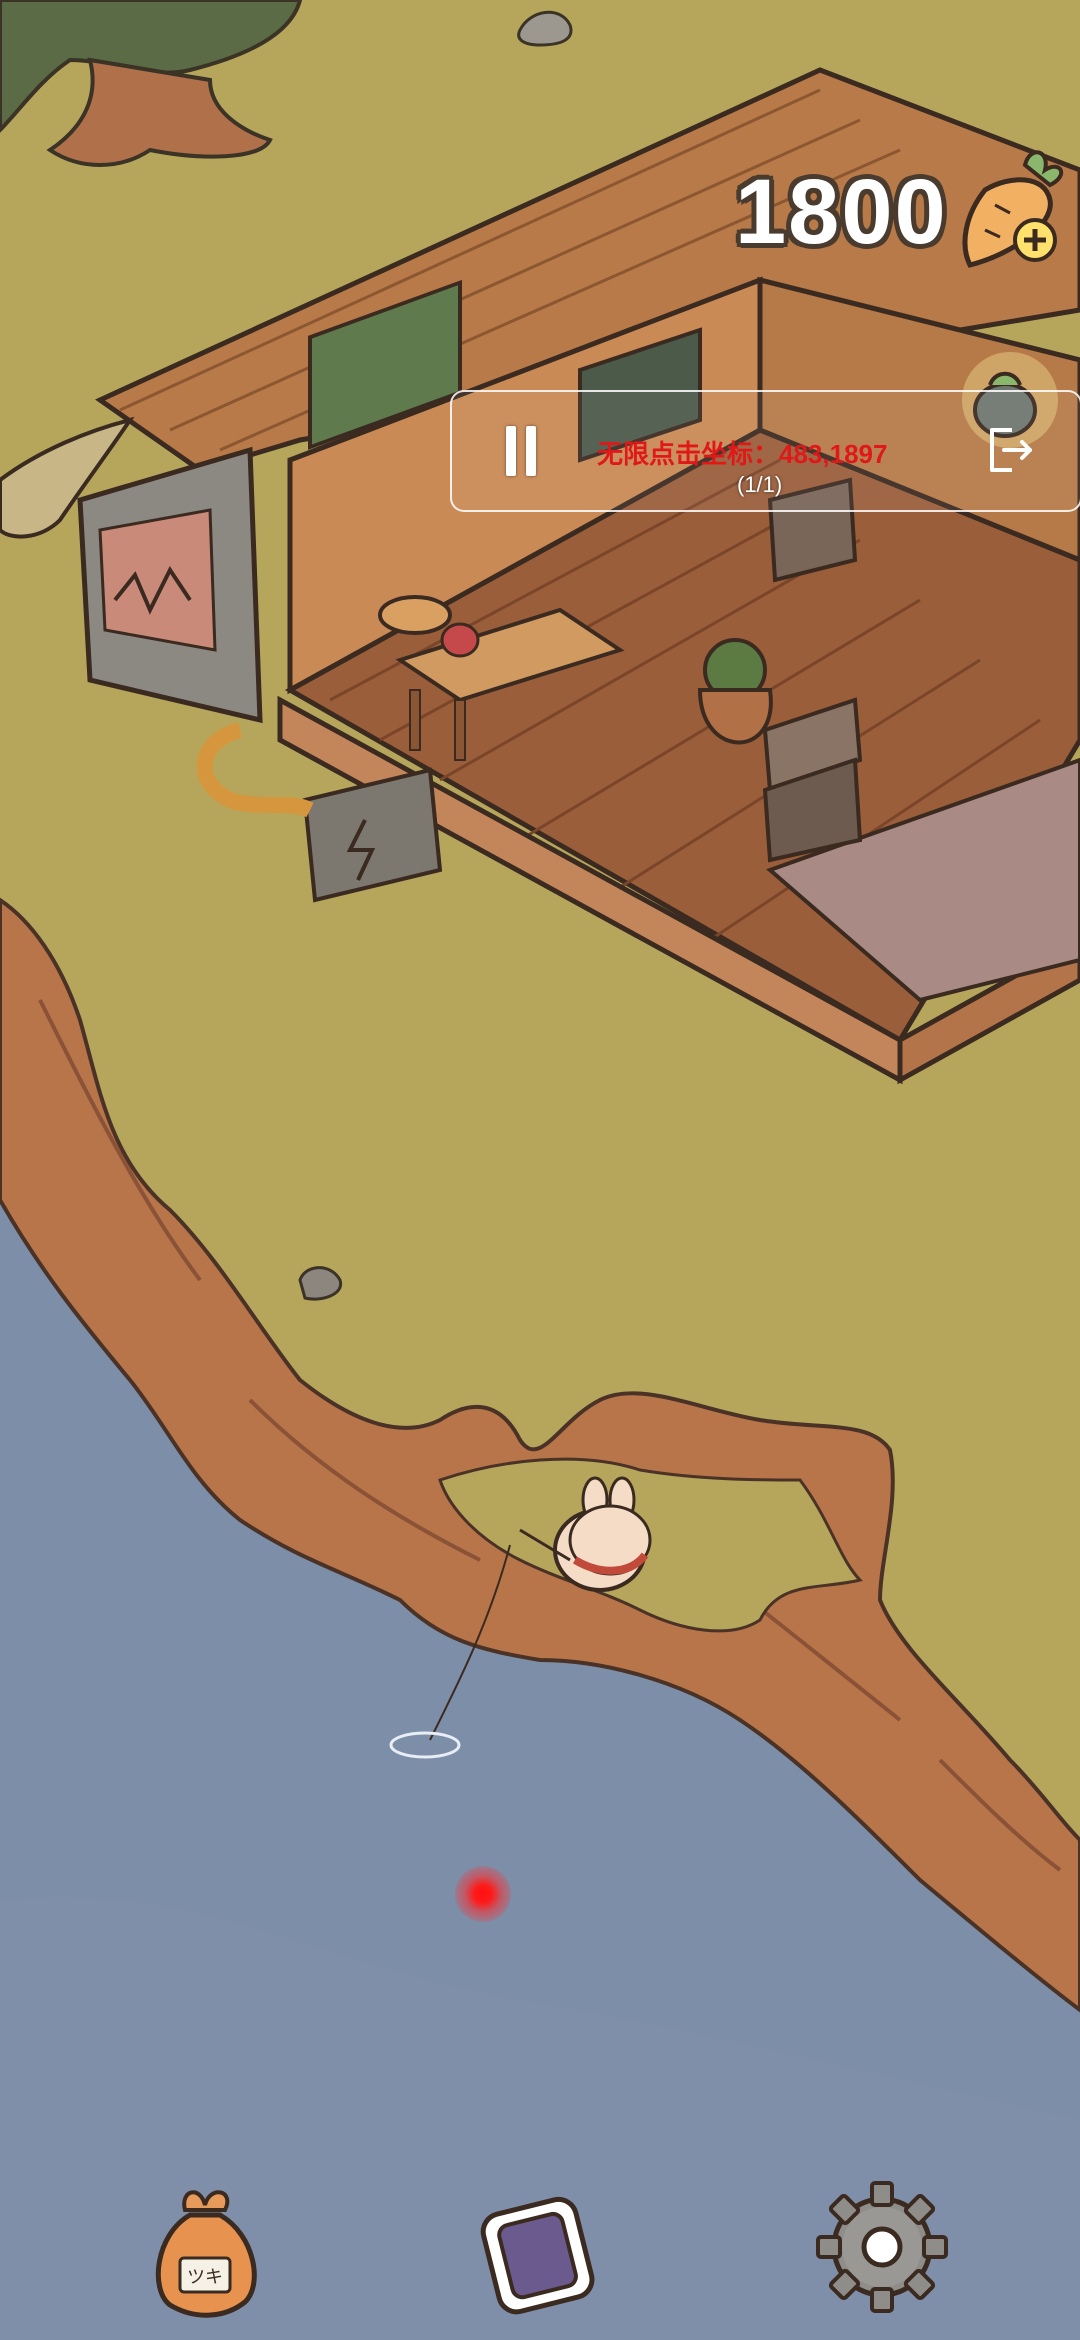 Image resolution: width=1080 pixels, height=2340 pixels. I want to click on exit-icon, so click(1011, 450).